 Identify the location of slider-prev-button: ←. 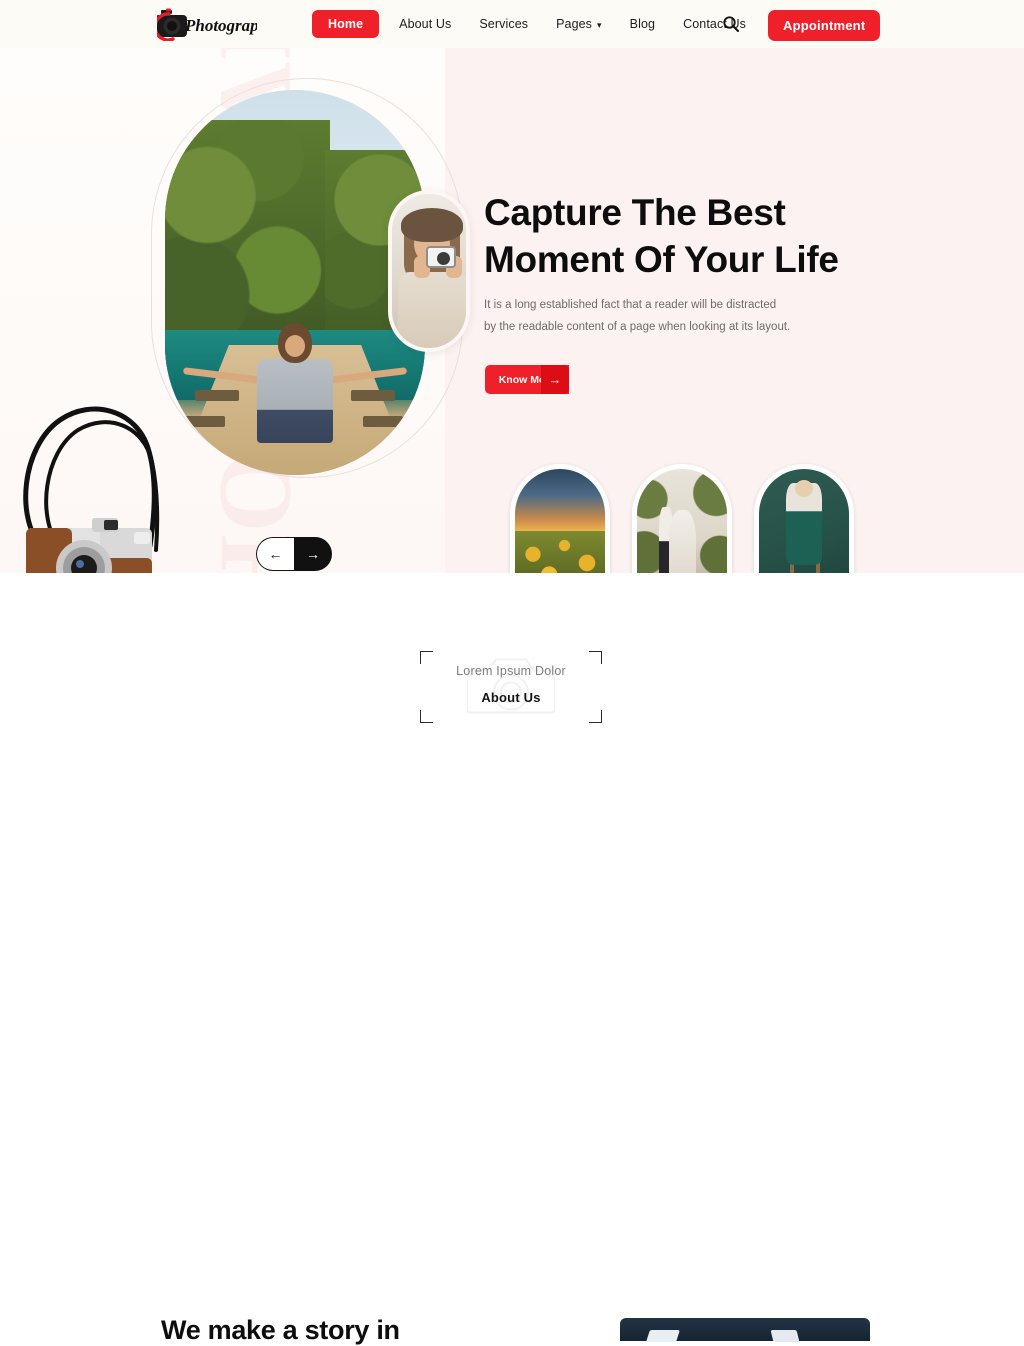
(275, 554).